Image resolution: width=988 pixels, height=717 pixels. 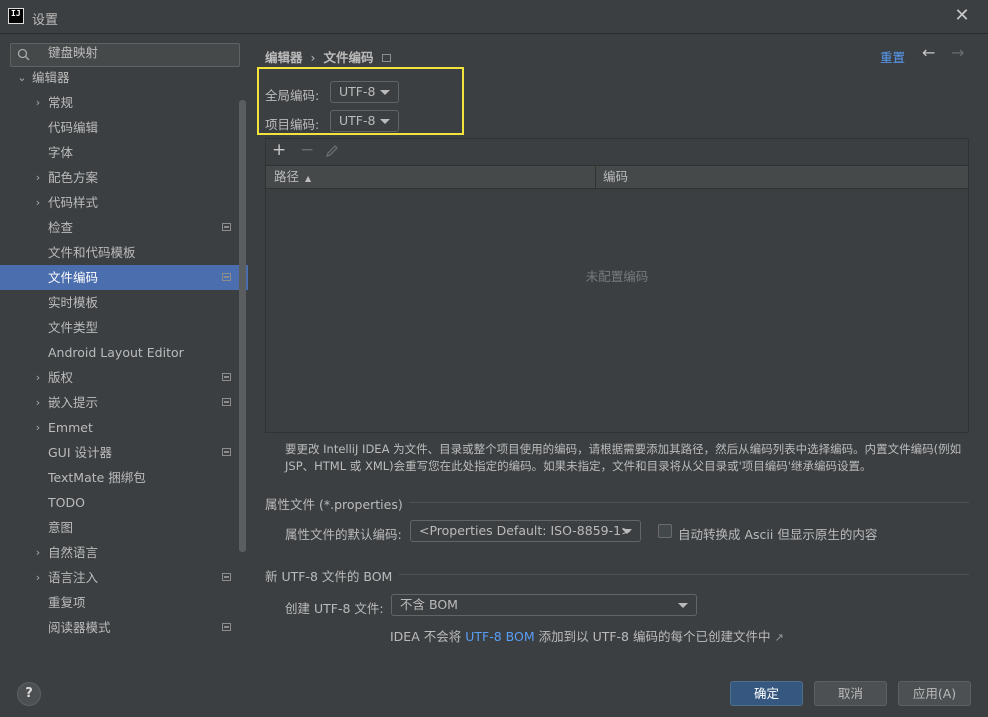 I want to click on sidebar-item: › 代码样式, so click(x=124, y=202).